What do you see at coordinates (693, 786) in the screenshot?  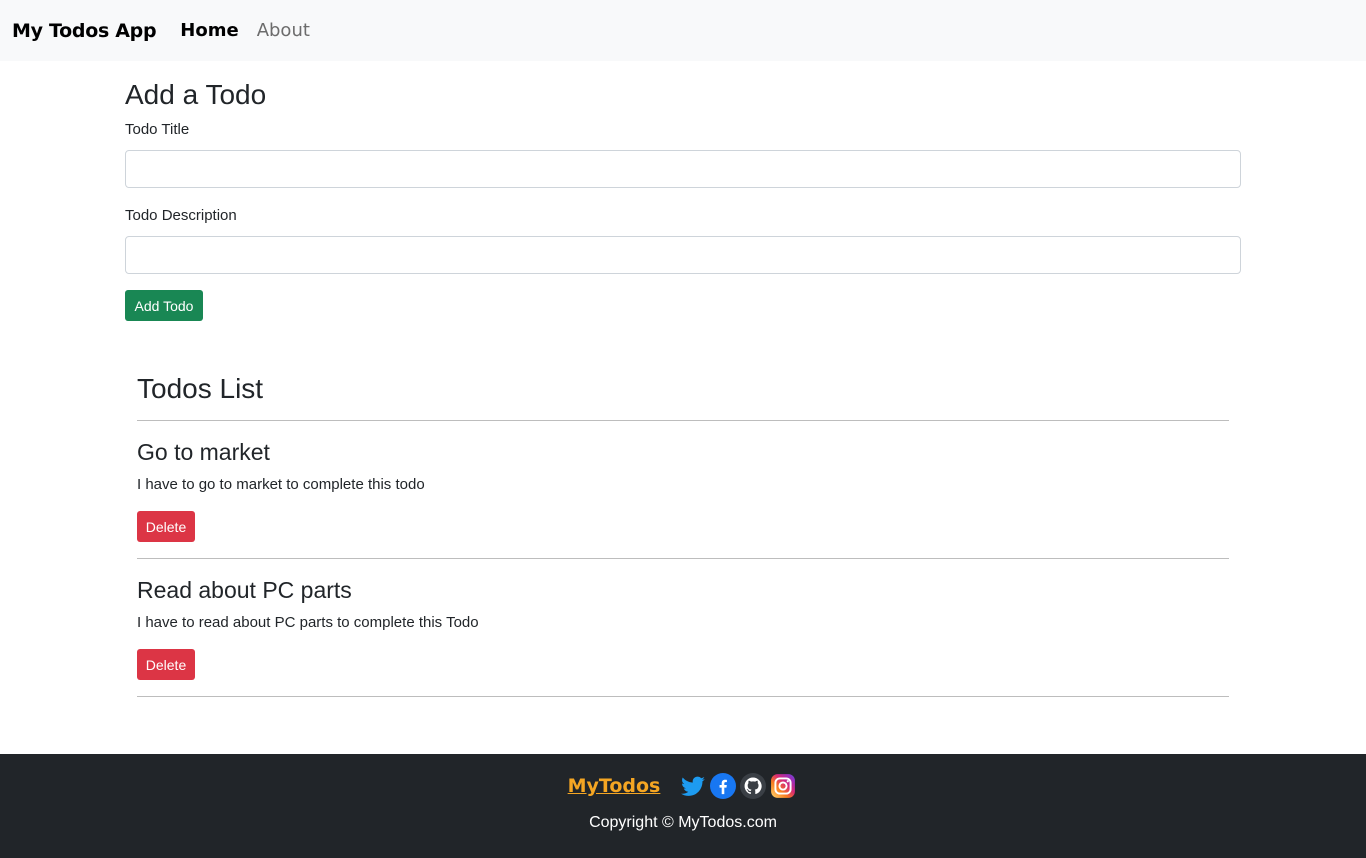 I see `twitter-icon` at bounding box center [693, 786].